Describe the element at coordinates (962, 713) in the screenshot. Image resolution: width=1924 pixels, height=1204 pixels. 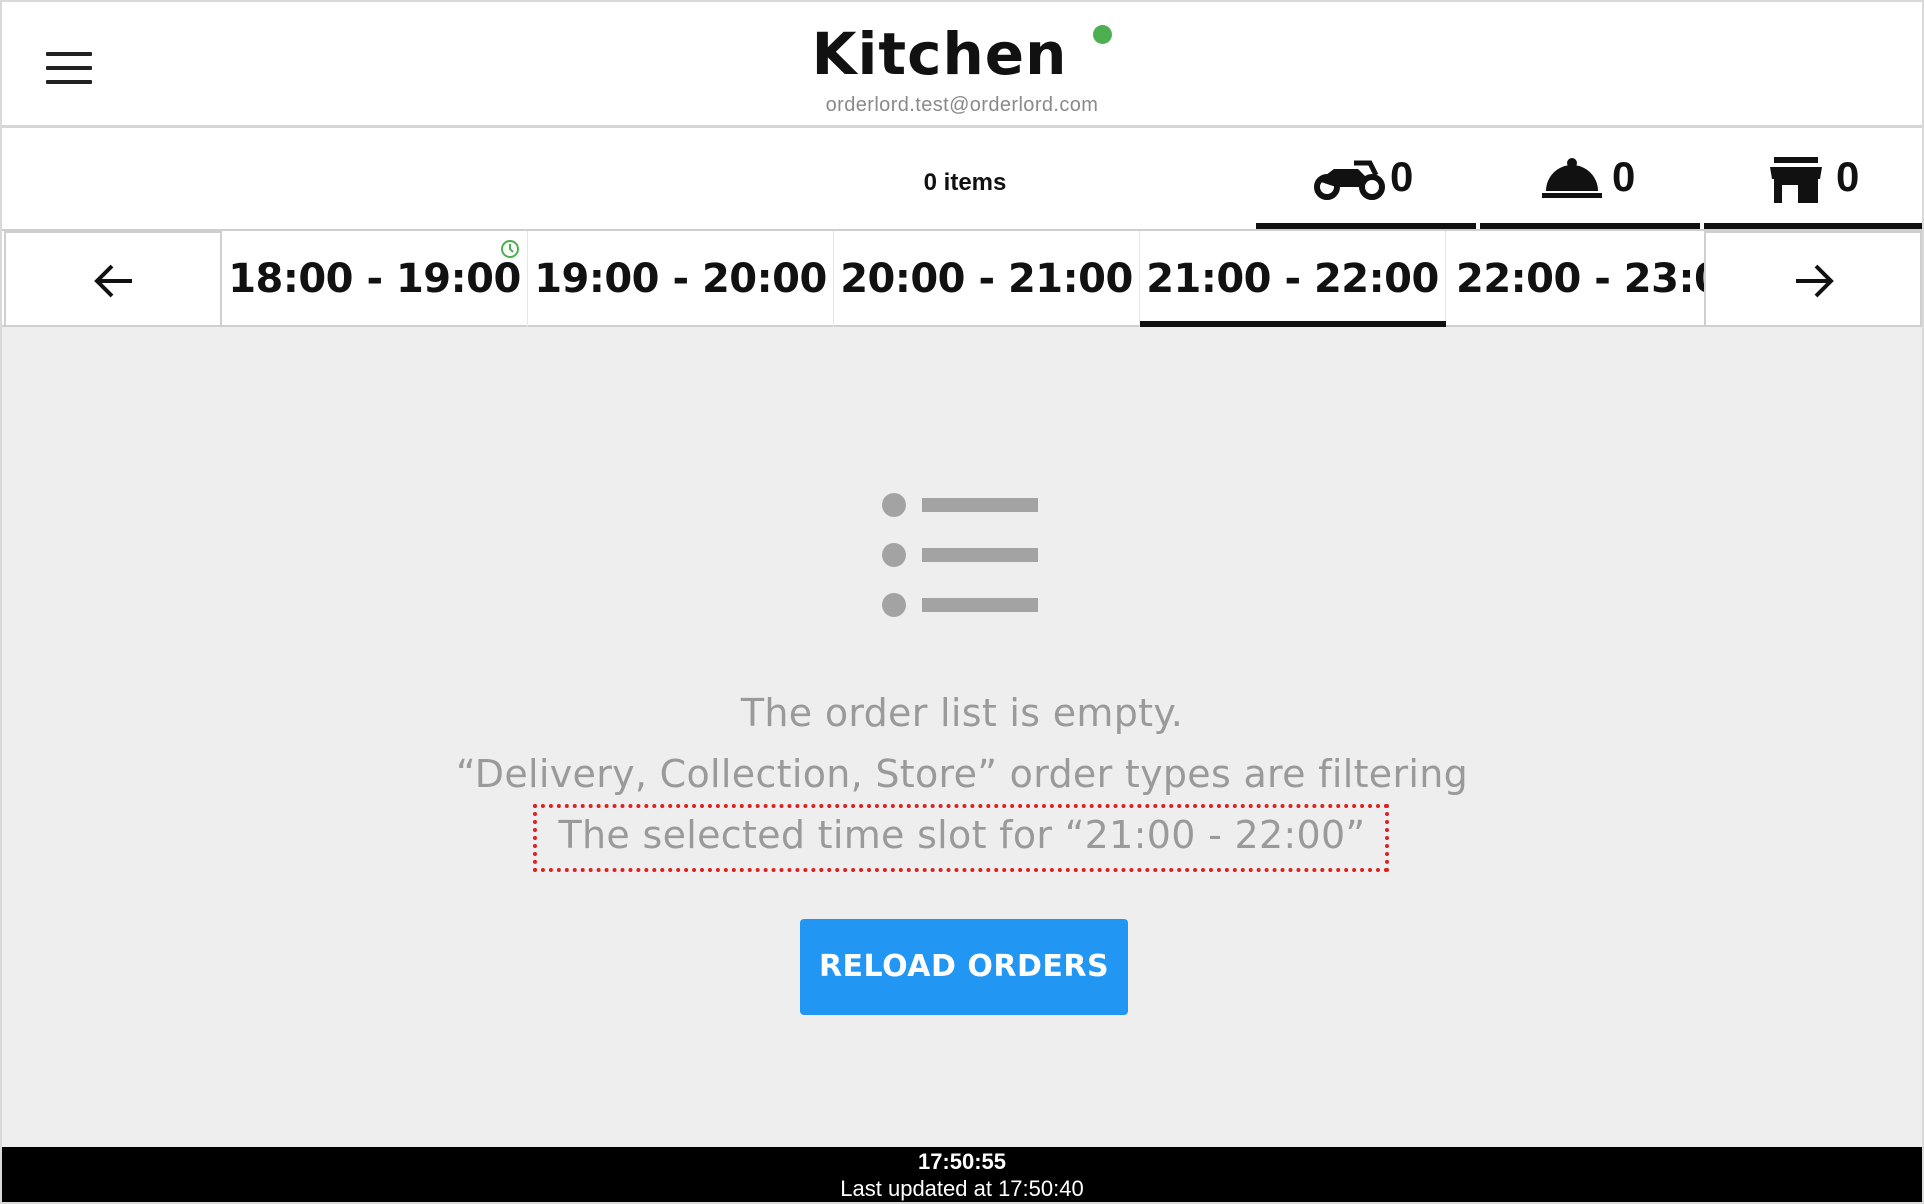
I see `empty-message: The order list is empty.` at that location.